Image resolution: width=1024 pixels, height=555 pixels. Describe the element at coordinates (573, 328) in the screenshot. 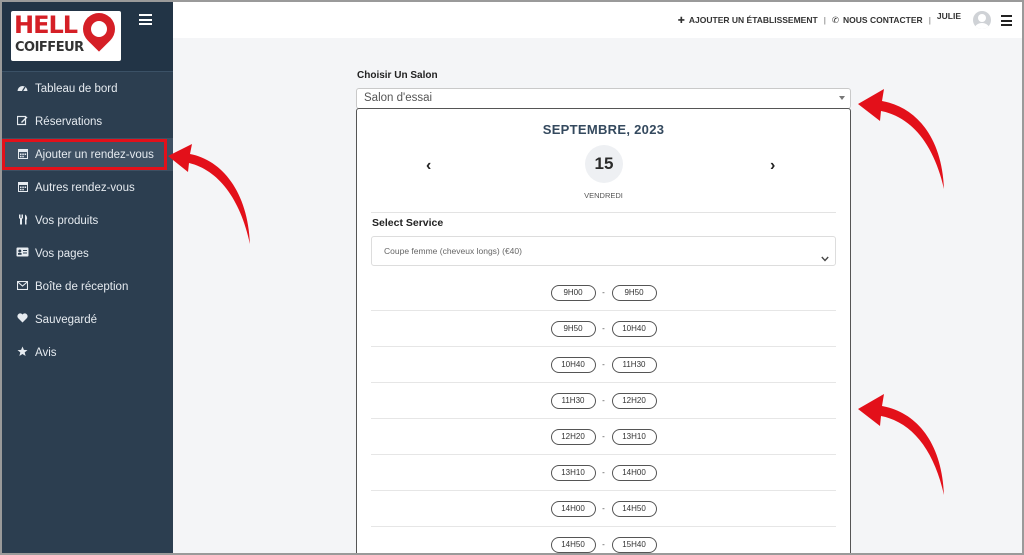

I see `slot-start-button: 9H50` at that location.